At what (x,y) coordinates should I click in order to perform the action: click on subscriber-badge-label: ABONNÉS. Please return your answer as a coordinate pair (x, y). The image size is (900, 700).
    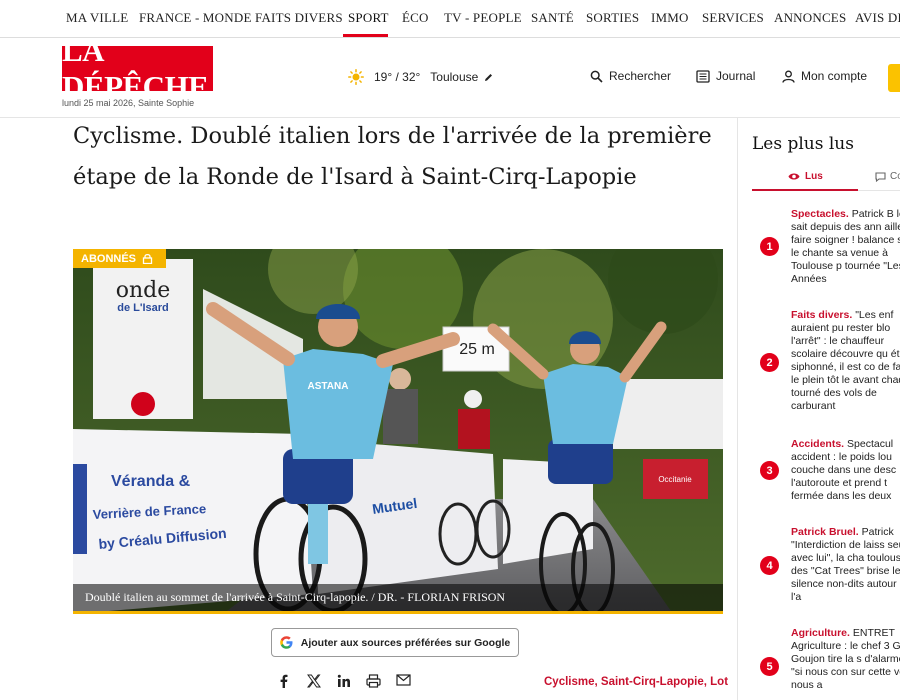
    Looking at the image, I should click on (109, 258).